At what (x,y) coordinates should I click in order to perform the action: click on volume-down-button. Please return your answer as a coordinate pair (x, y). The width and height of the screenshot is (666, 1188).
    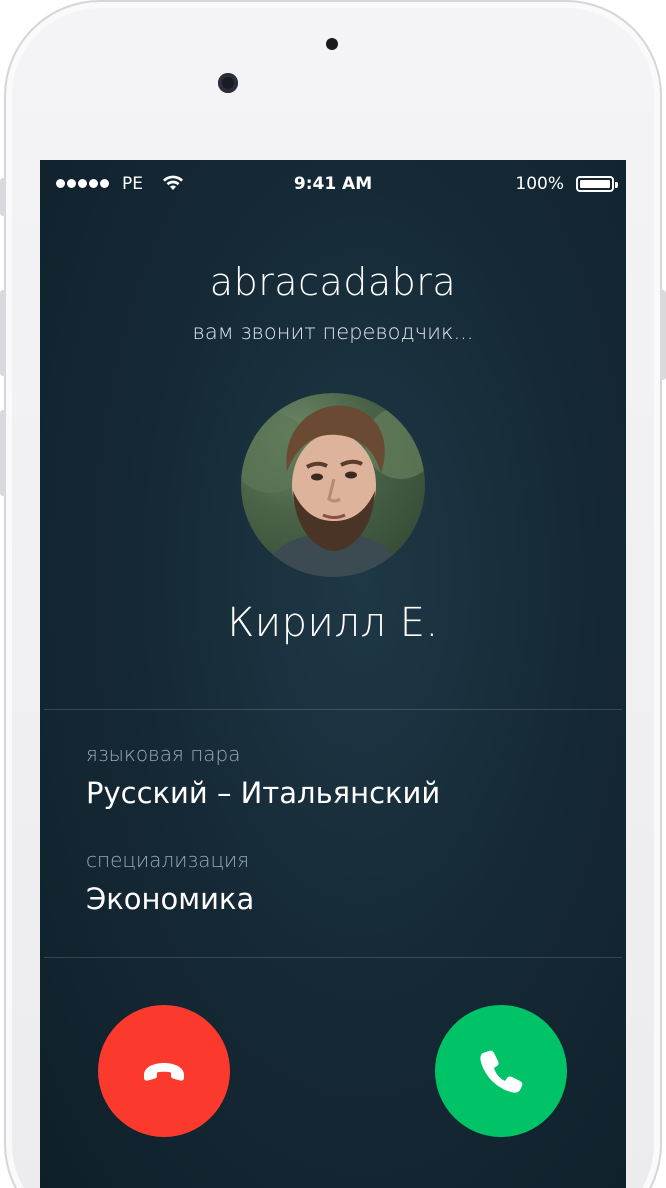
    Looking at the image, I should click on (3, 453).